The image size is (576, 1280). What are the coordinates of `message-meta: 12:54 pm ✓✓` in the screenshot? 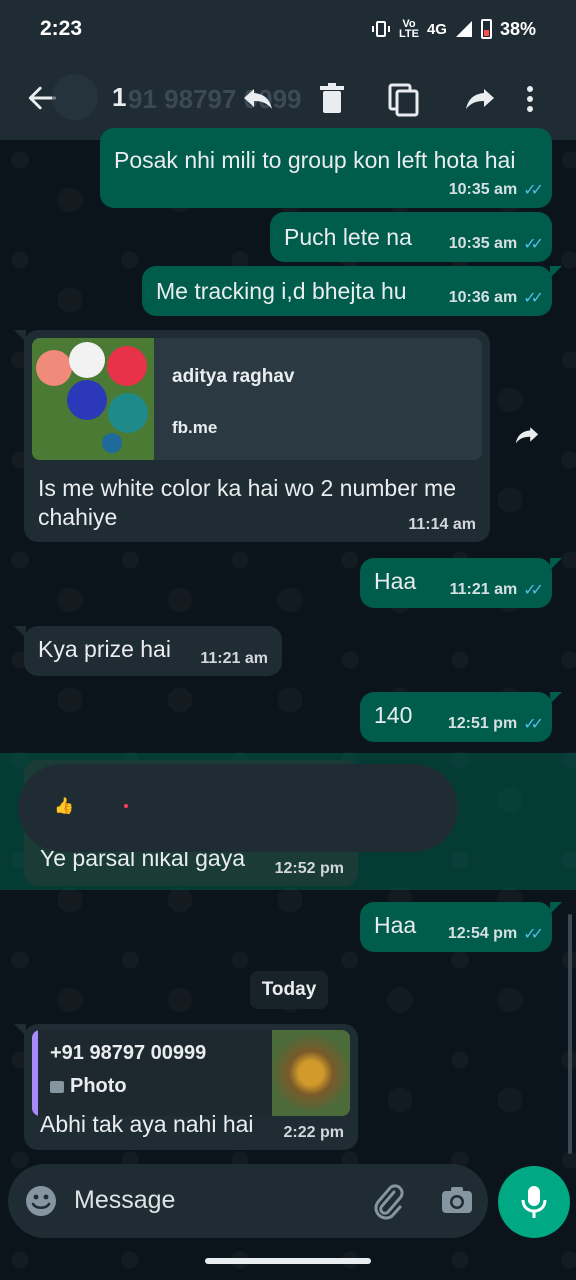 It's located at (495, 934).